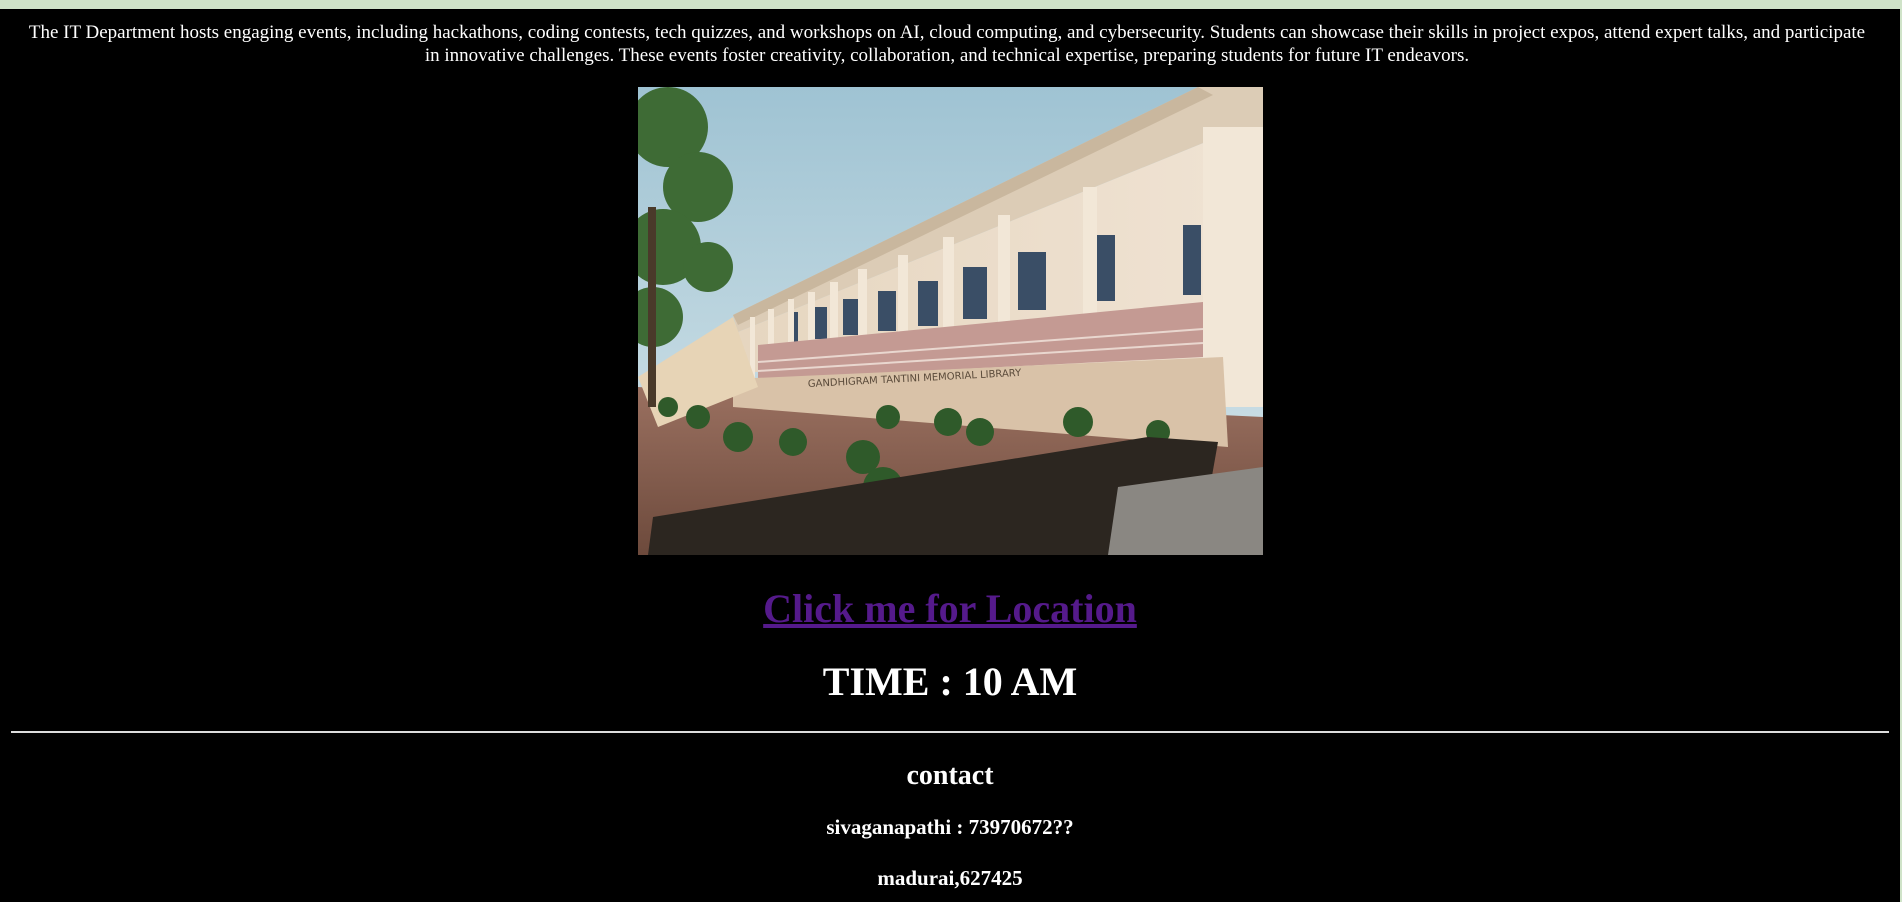  What do you see at coordinates (950, 609) in the screenshot?
I see `location-link: Click me for Location` at bounding box center [950, 609].